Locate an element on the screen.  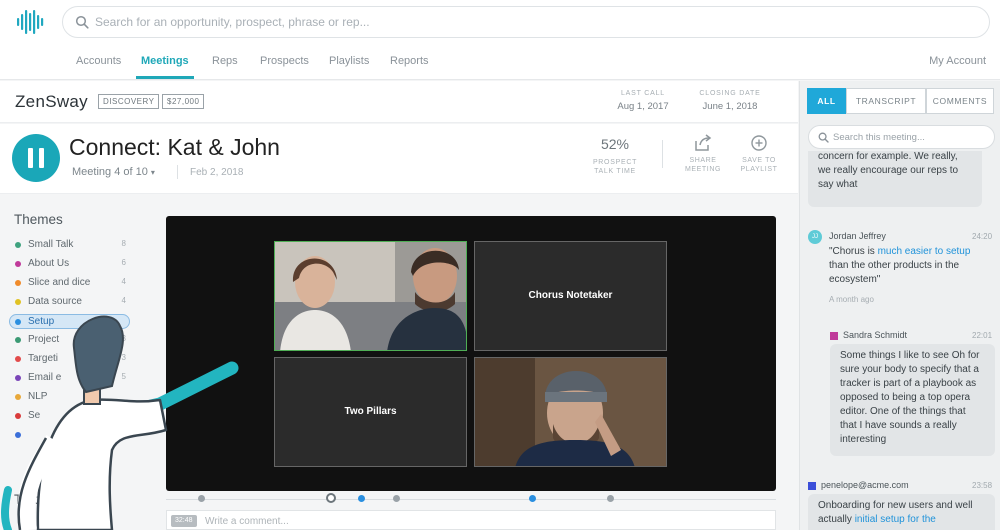
nav-reps: Reps is located at coordinates (225, 61).